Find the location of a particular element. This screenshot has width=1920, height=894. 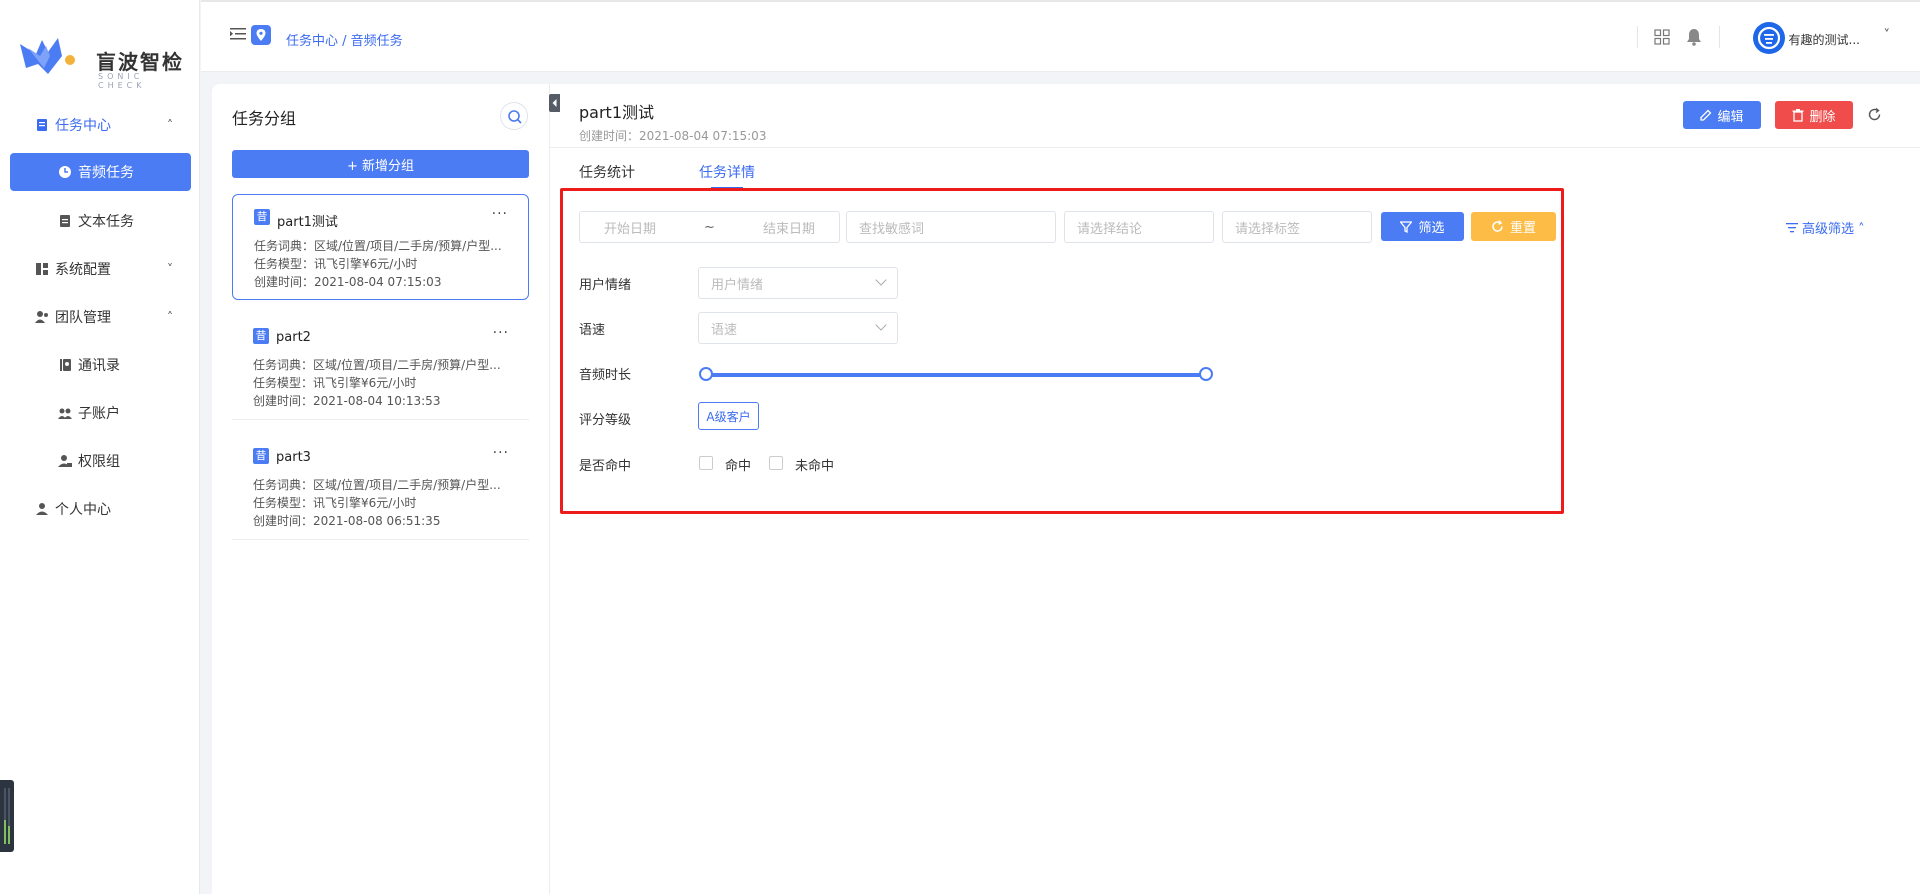

group-name: part1测试 is located at coordinates (307, 222).